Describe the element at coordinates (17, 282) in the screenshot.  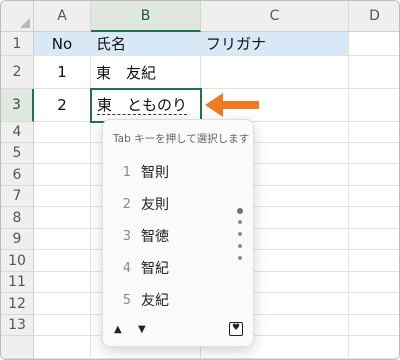
I see `row-header-11: 11` at that location.